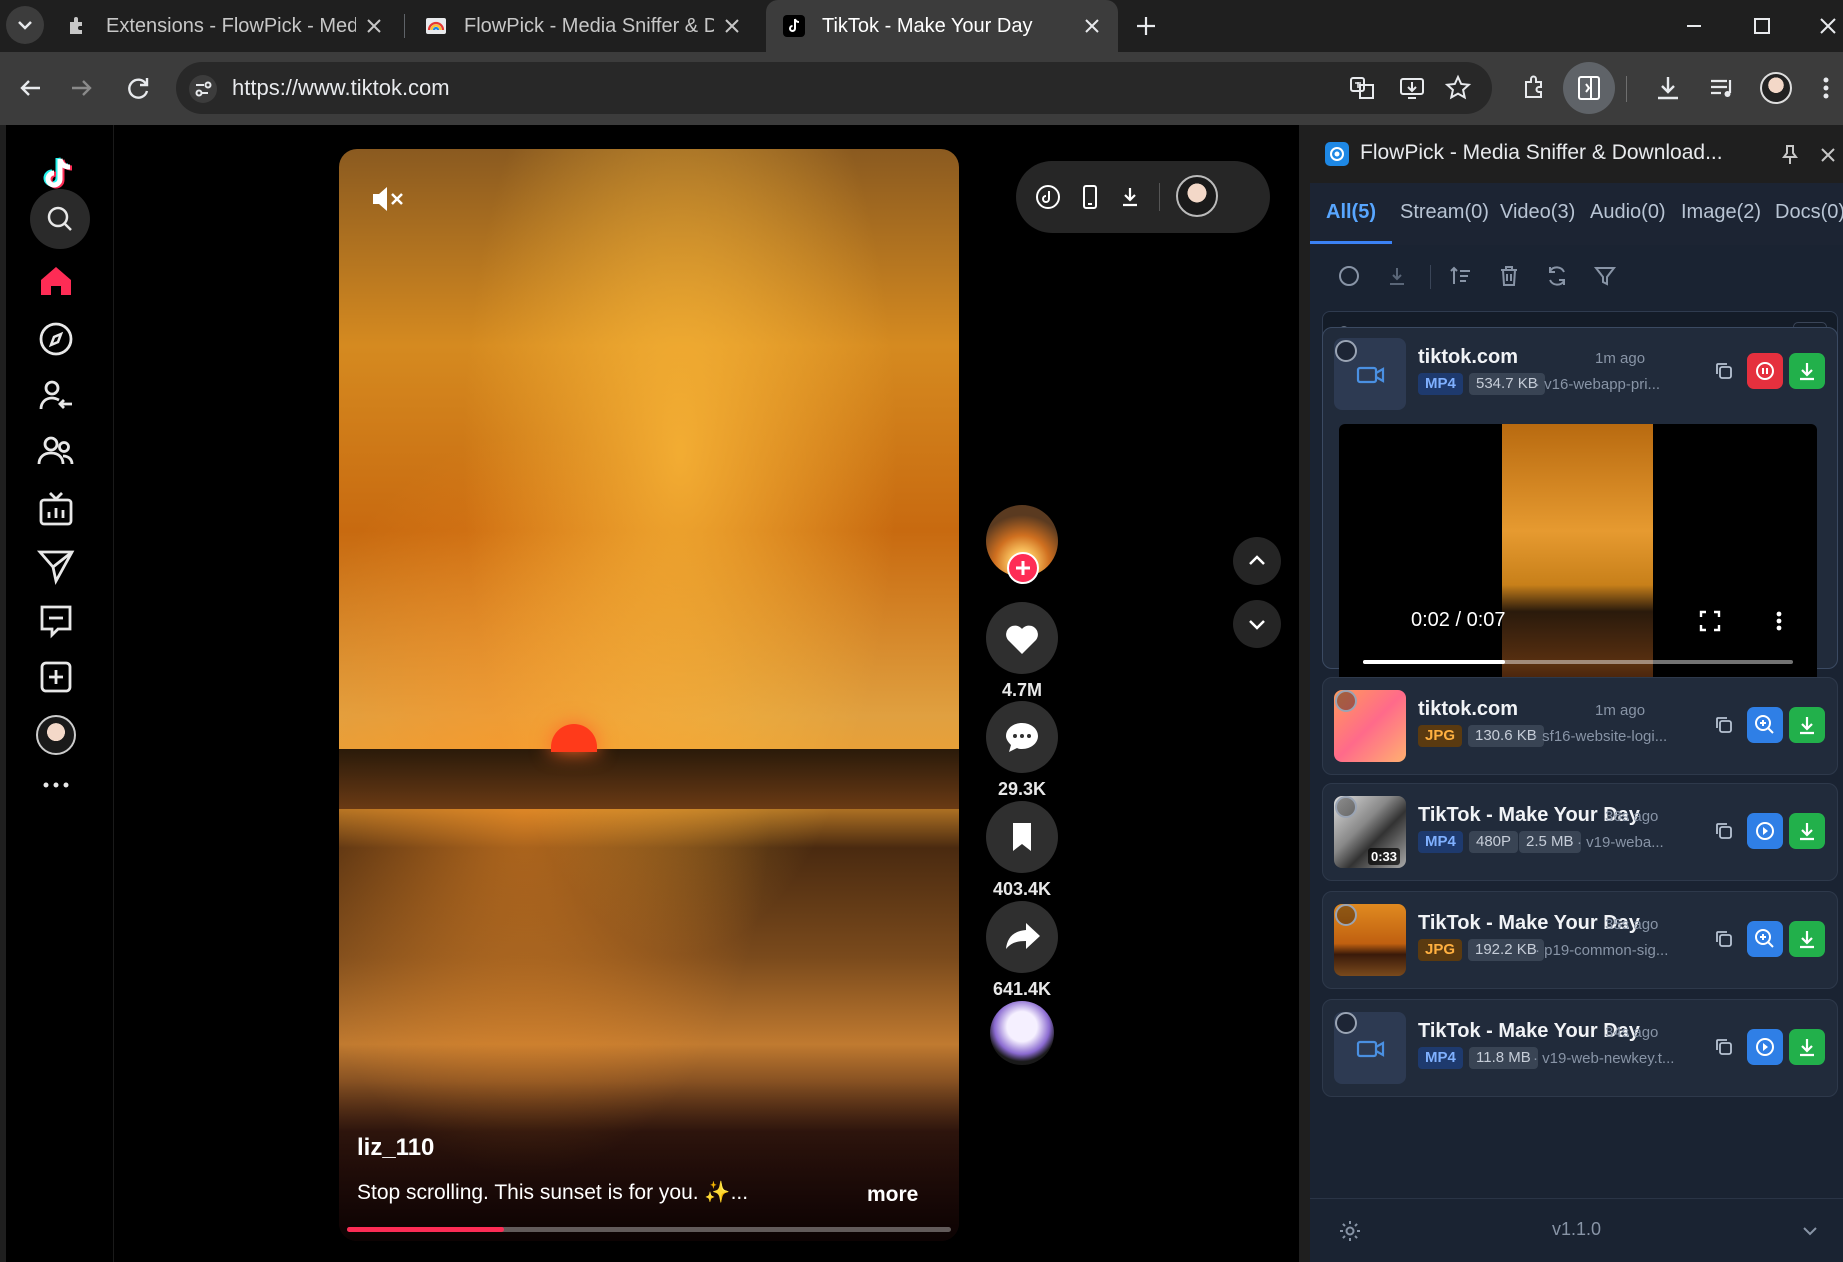  What do you see at coordinates (1023, 568) in the screenshot?
I see `follow-button` at bounding box center [1023, 568].